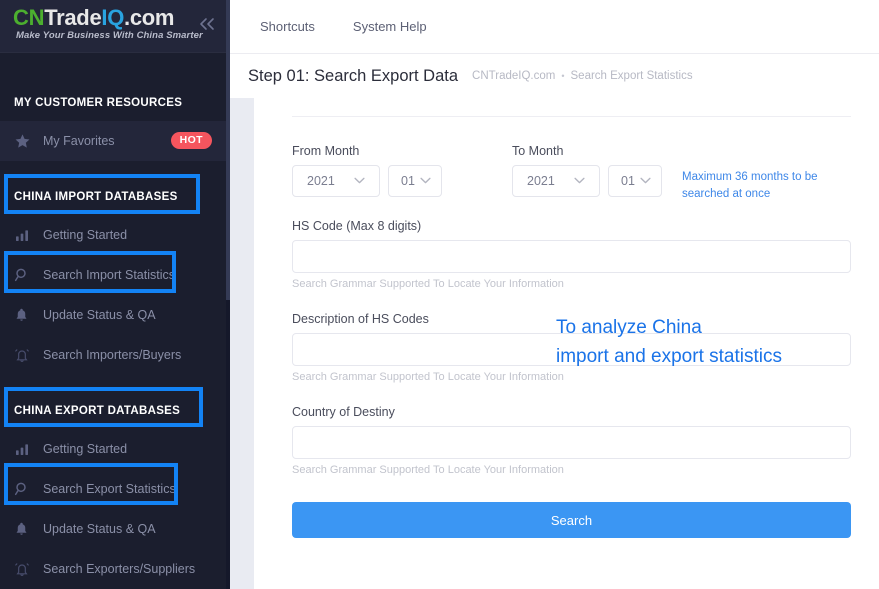  I want to click on hs-code-input, so click(571, 256).